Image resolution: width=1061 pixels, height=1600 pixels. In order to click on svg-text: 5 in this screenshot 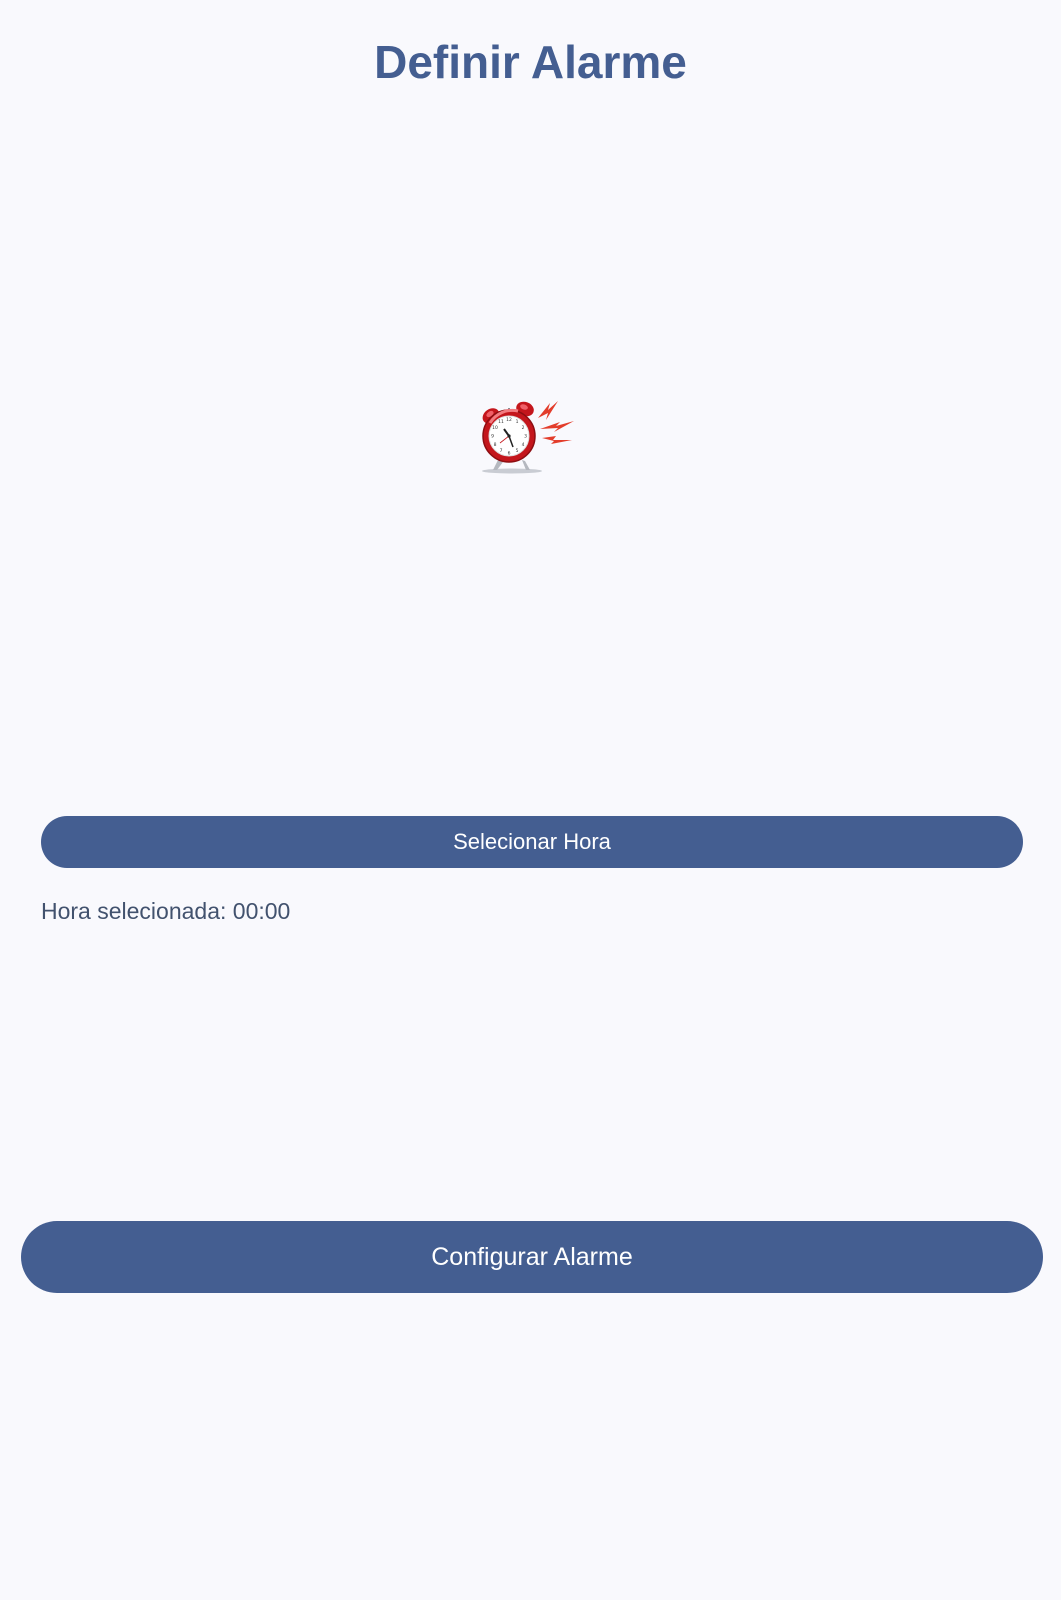, I will do `click(517, 451)`.